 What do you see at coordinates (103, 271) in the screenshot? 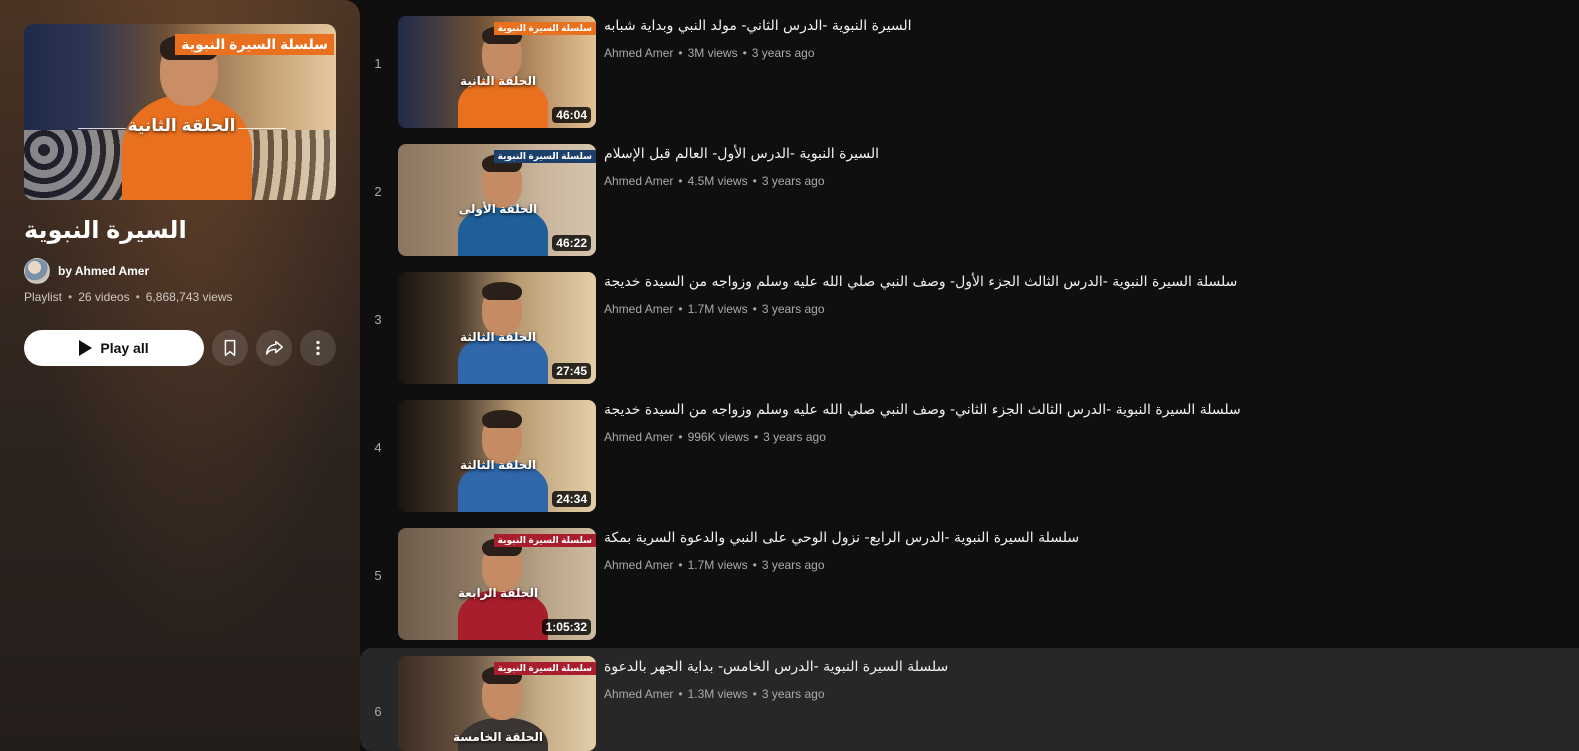
I see `owner-name: by Ahmed Amer` at bounding box center [103, 271].